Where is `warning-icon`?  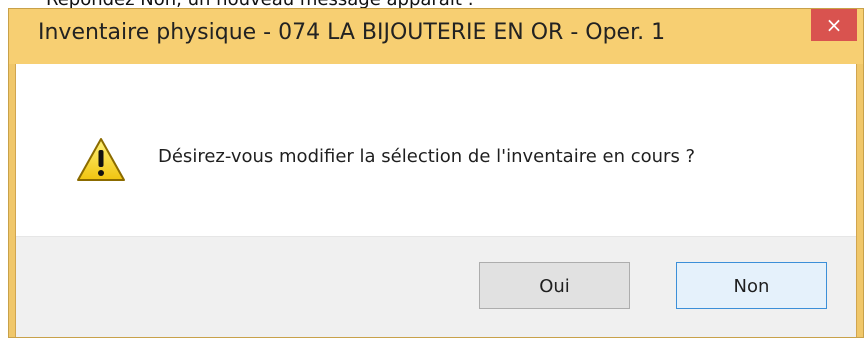
warning-icon is located at coordinates (101, 159).